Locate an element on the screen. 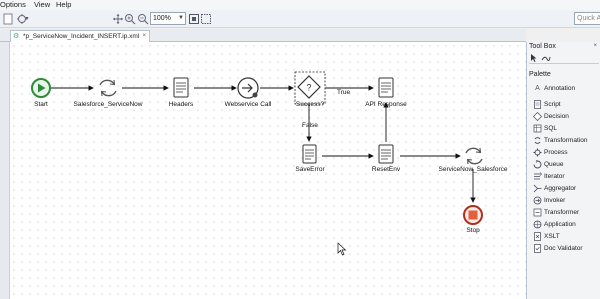 The image size is (600, 299). palette-item-decision: Decision is located at coordinates (566, 116).